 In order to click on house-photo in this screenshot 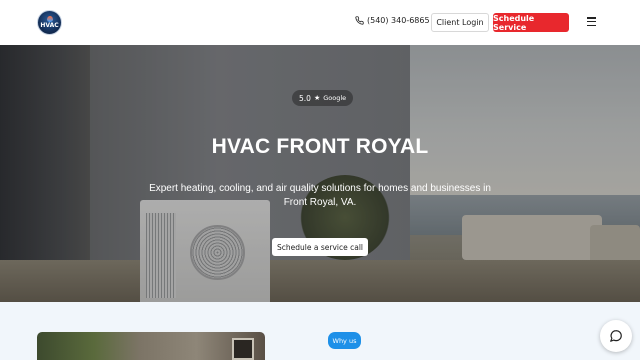, I will do `click(151, 346)`.